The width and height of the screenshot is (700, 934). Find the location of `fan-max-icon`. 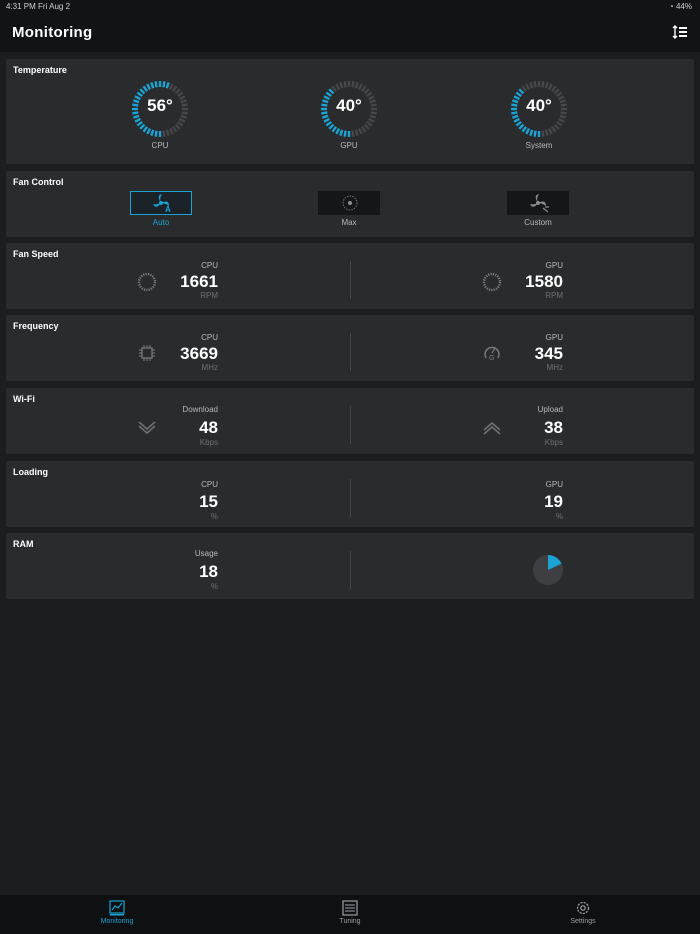

fan-max-icon is located at coordinates (350, 203).